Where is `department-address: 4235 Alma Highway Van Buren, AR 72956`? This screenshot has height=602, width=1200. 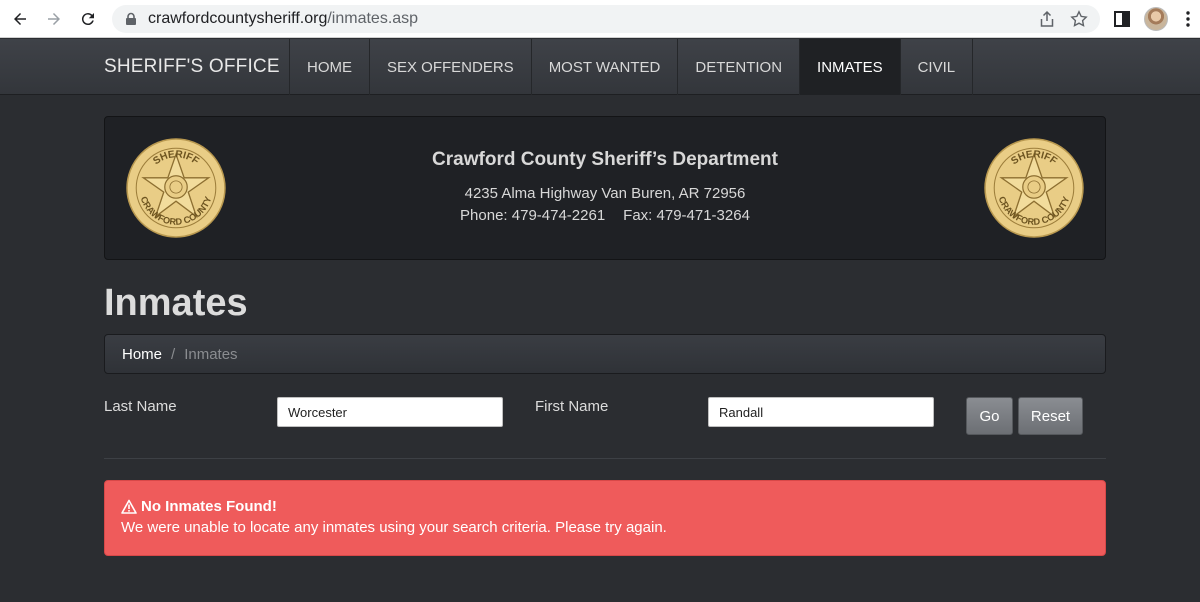 department-address: 4235 Alma Highway Van Buren, AR 72956 is located at coordinates (605, 193).